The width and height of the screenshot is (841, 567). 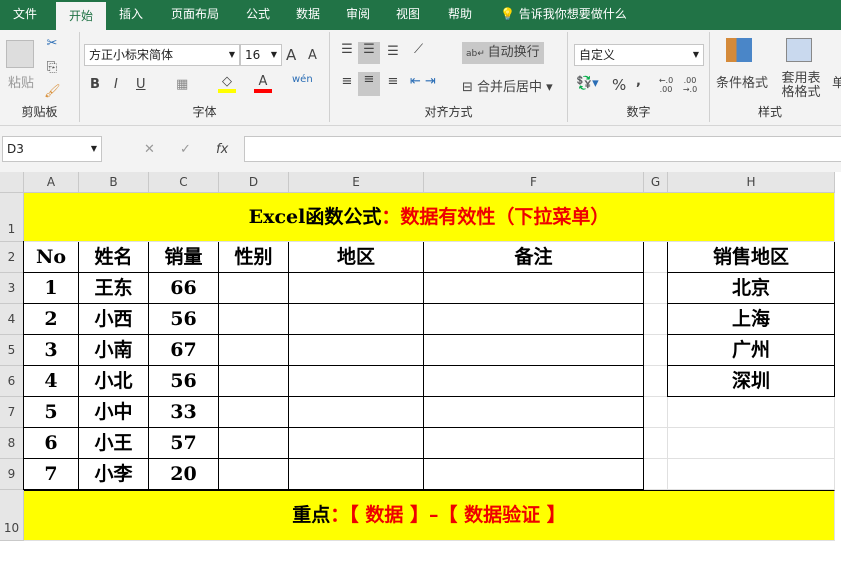 I want to click on phonetic-button: wén, so click(x=302, y=79).